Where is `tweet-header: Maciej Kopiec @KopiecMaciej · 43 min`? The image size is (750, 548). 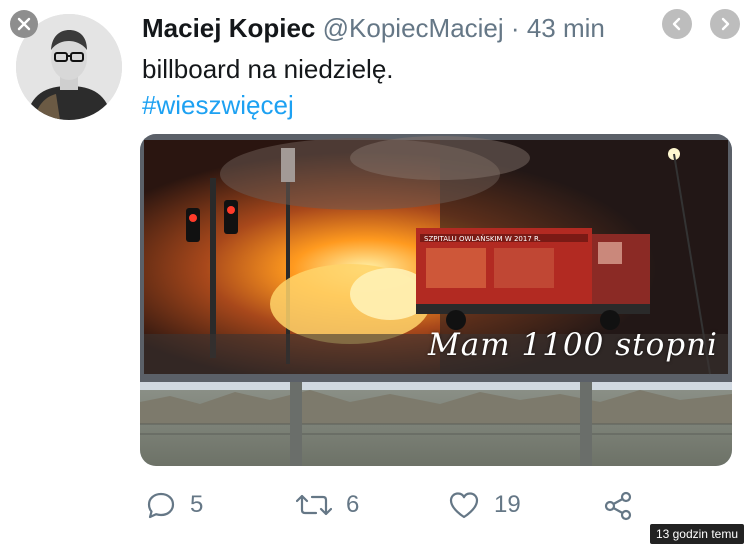 tweet-header: Maciej Kopiec @KopiecMaciej · 43 min is located at coordinates (373, 28).